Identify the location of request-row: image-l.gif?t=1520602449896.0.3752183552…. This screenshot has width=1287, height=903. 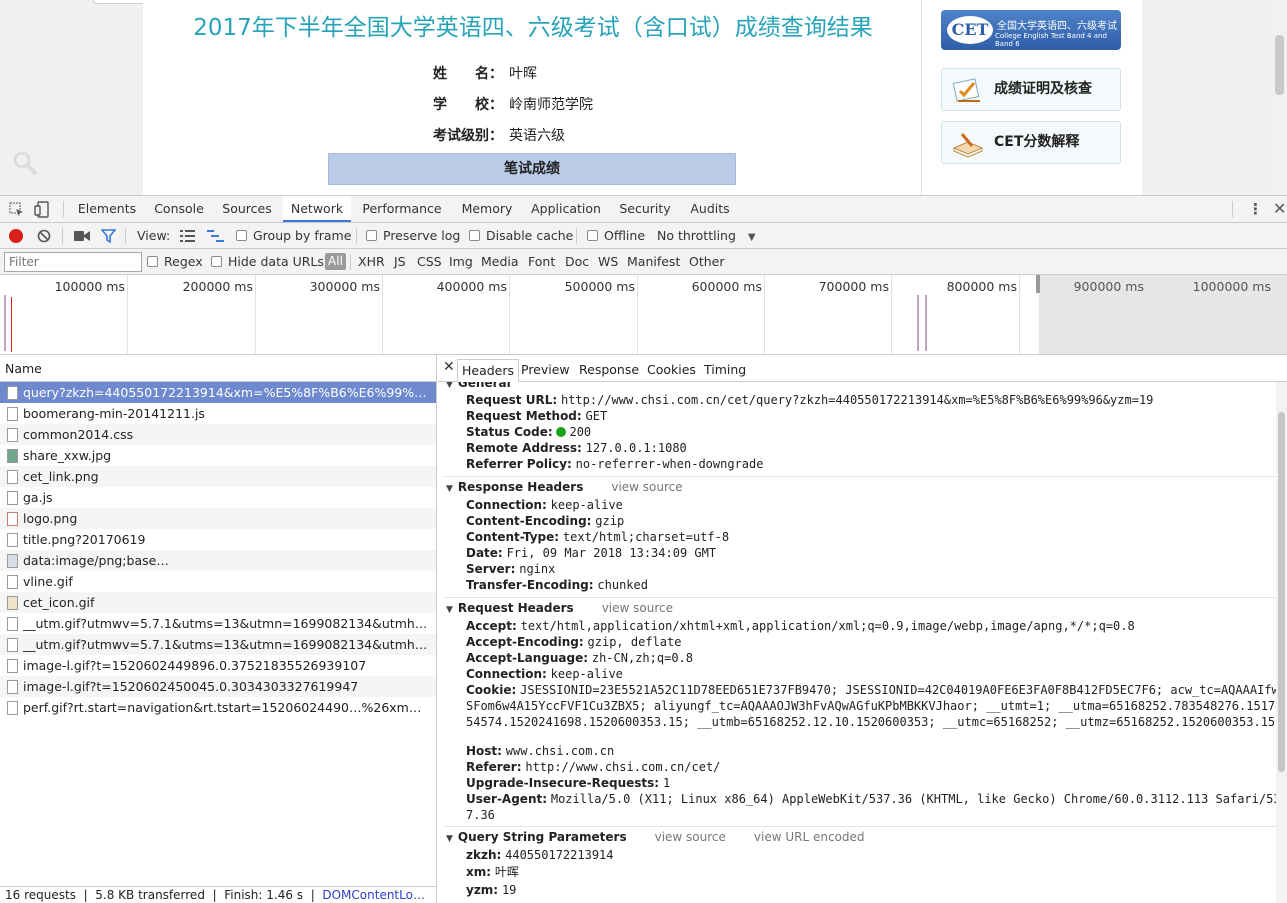
(218, 665).